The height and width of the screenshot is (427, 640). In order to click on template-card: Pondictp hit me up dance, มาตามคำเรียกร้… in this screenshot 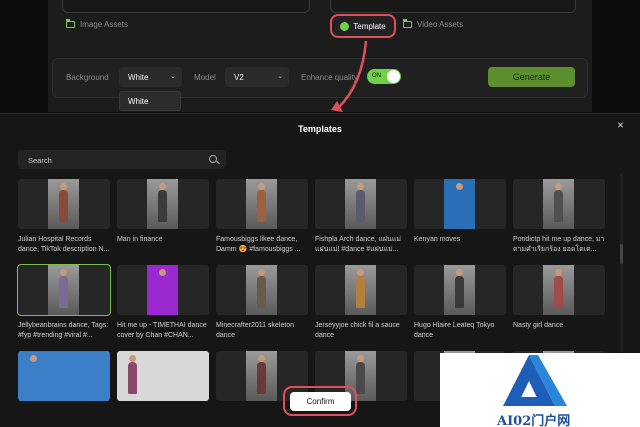, I will do `click(559, 217)`.